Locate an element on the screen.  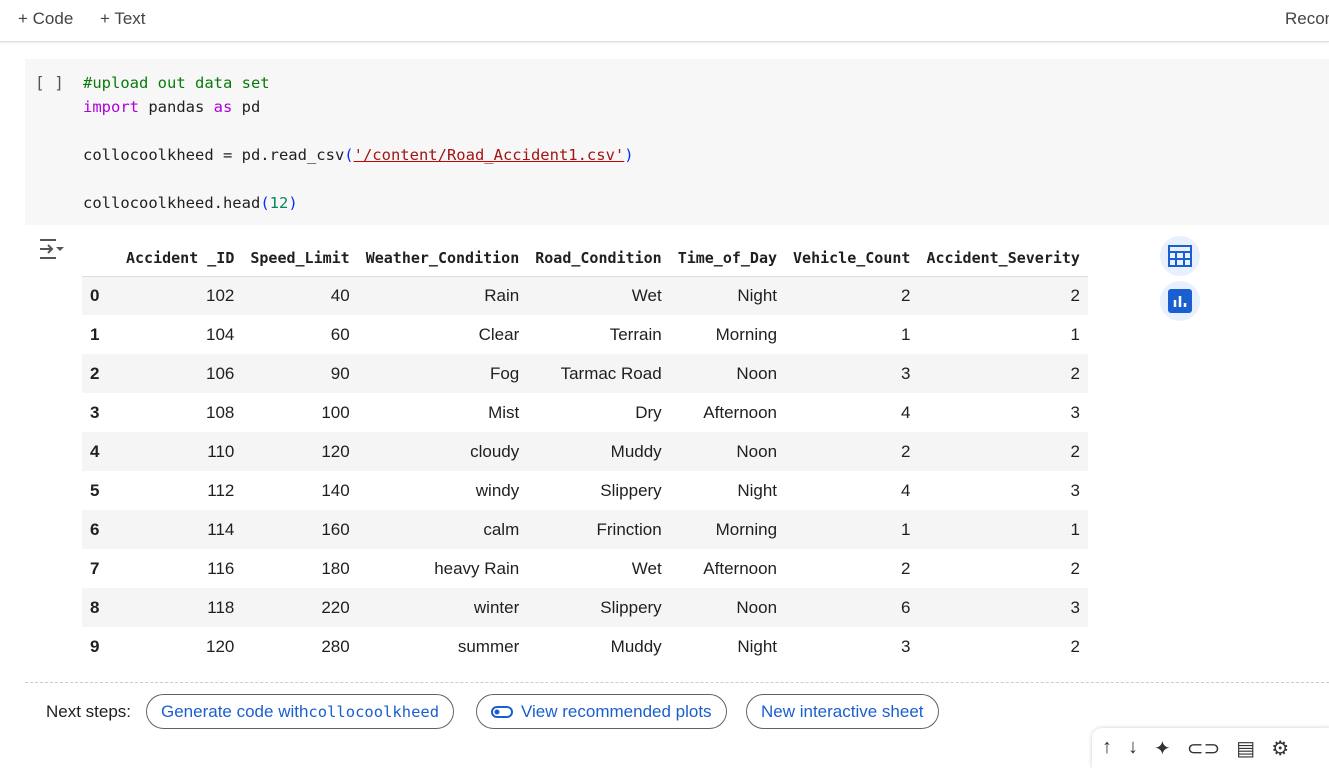
column-header: Accident_Severity is located at coordinates (1003, 258).